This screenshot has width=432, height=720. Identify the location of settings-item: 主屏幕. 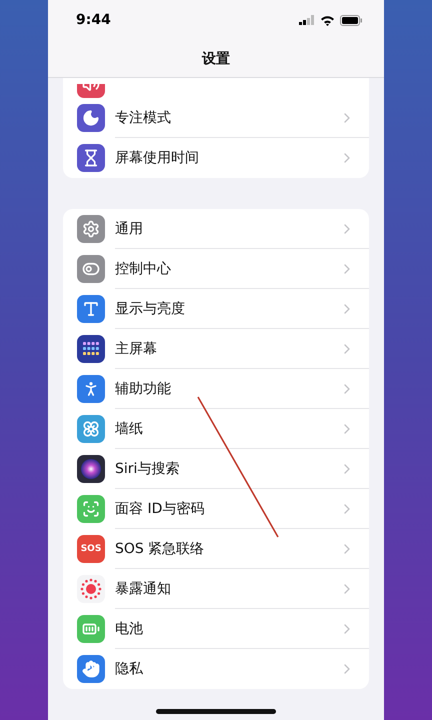
(136, 349).